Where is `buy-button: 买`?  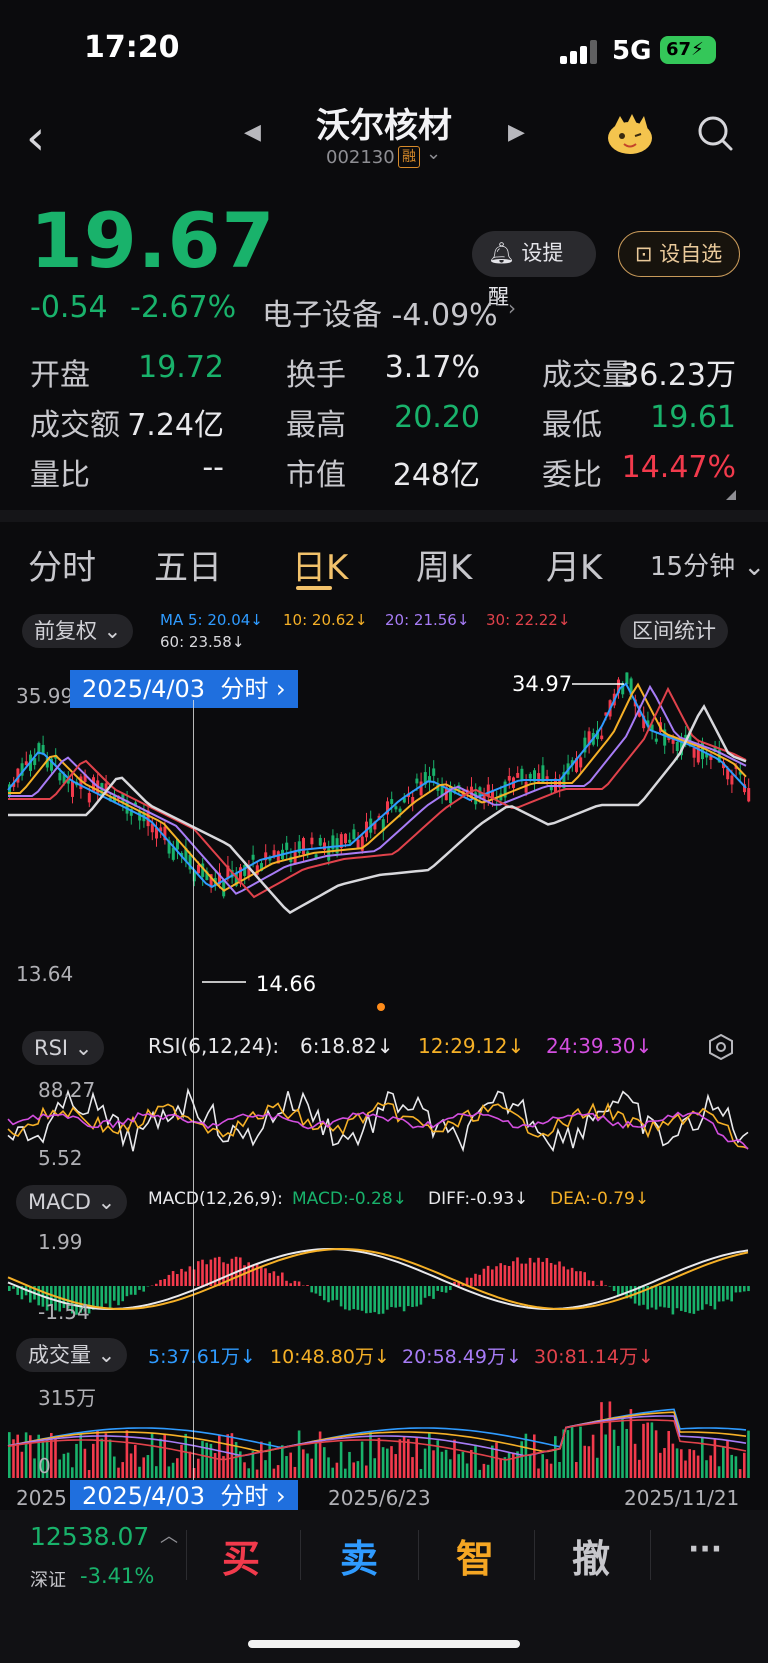 buy-button: 买 is located at coordinates (241, 1555).